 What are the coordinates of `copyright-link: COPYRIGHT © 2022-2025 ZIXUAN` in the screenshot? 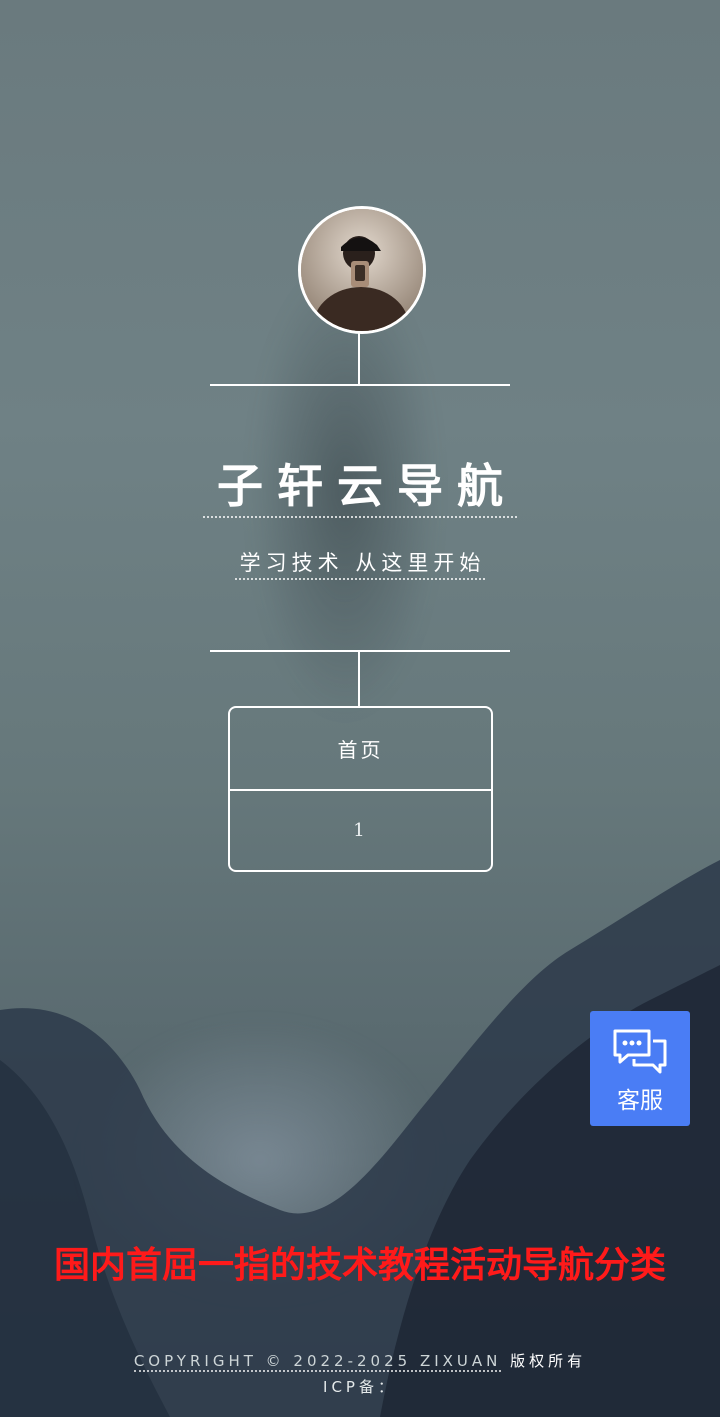 It's located at (317, 1362).